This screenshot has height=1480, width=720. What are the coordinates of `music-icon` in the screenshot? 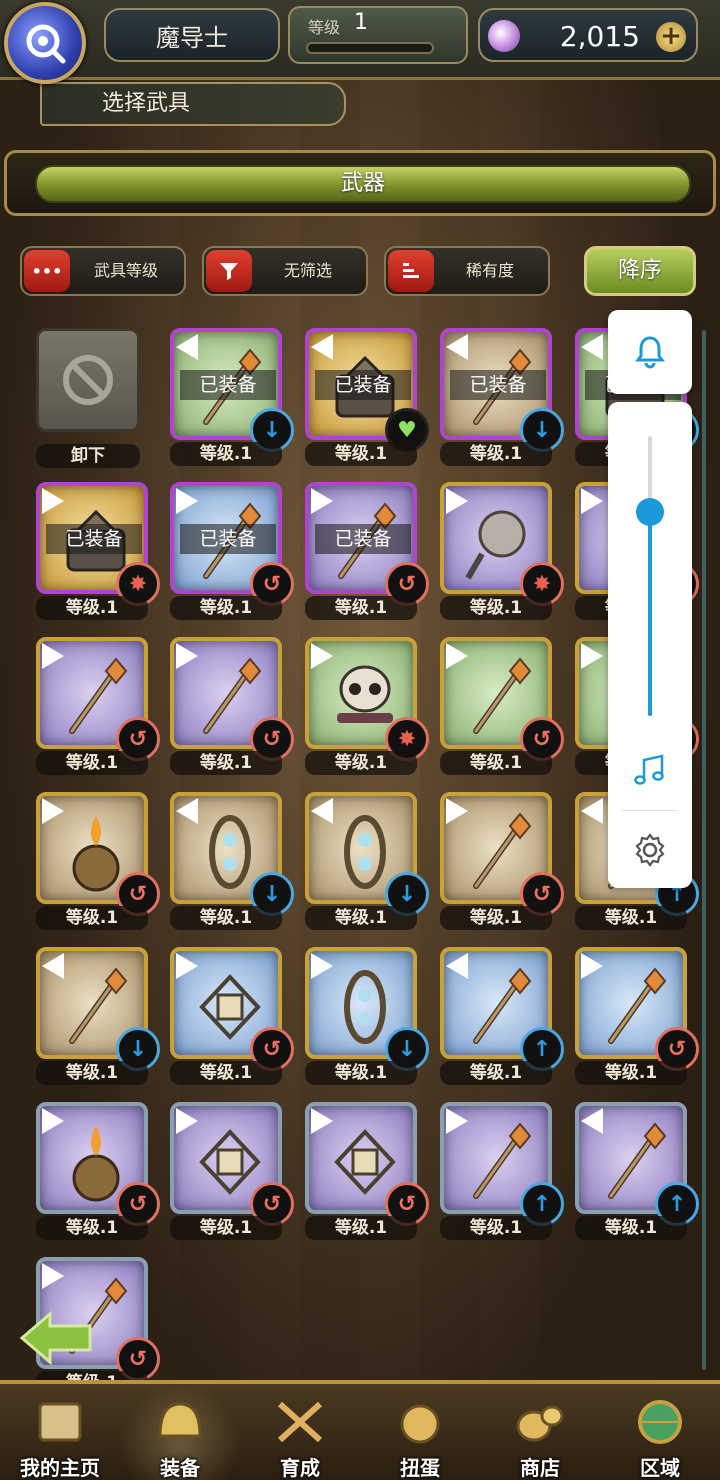 It's located at (650, 770).